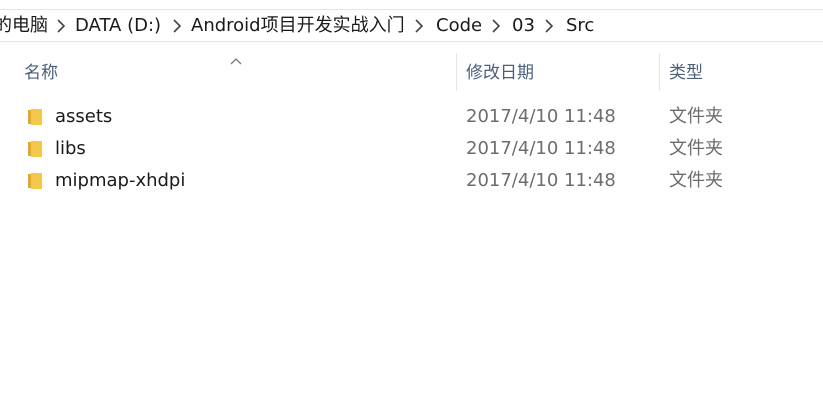  What do you see at coordinates (120, 181) in the screenshot?
I see `file-name: mipmap-xhdpi` at bounding box center [120, 181].